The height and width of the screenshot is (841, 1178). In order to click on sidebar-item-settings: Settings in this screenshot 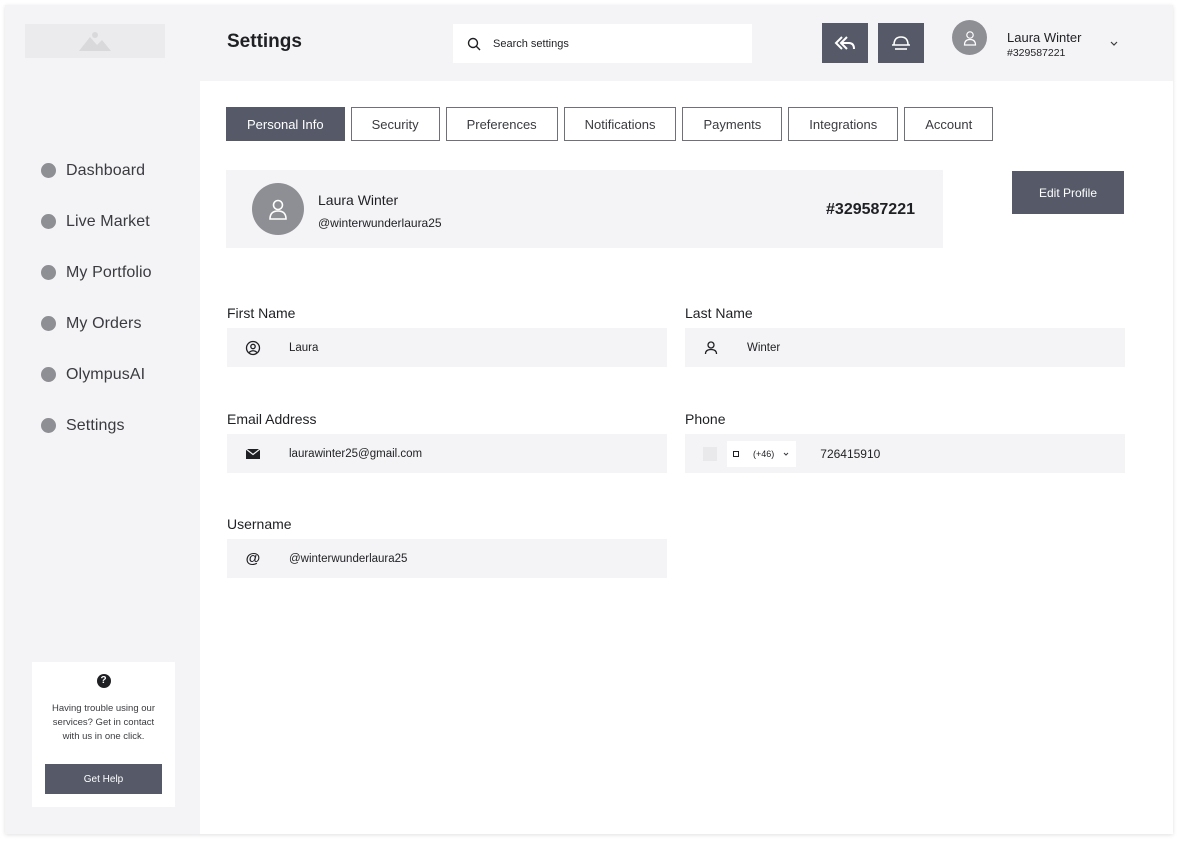, I will do `click(96, 425)`.